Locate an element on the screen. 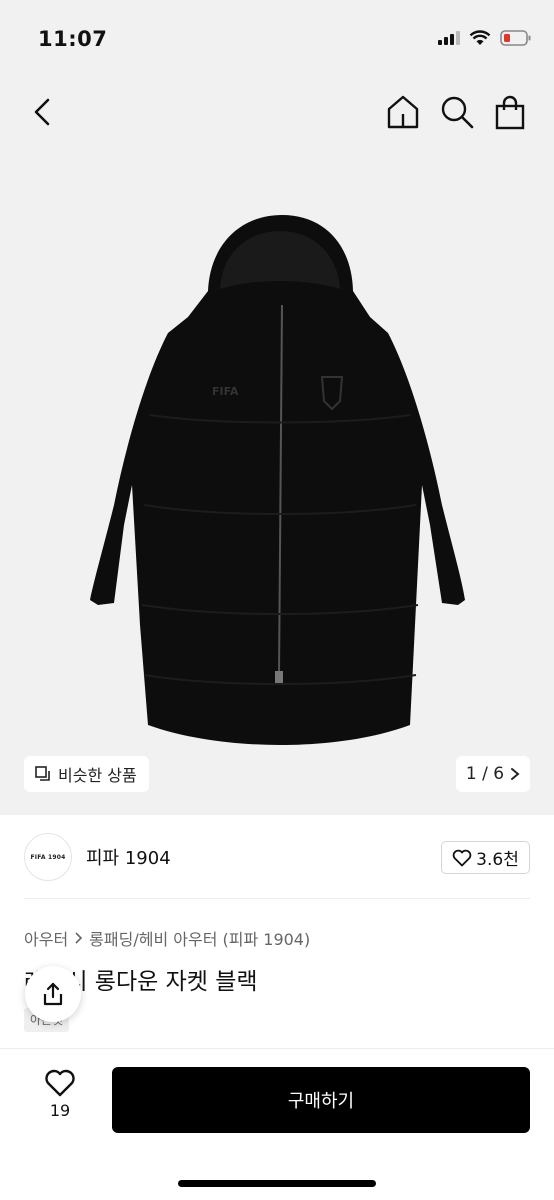  copy-icon is located at coordinates (42, 773).